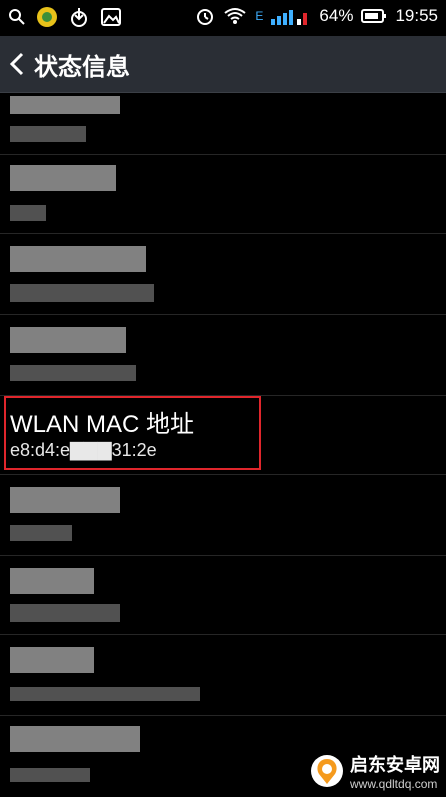 This screenshot has height=797, width=446. I want to click on watermark-line2: www.qdltdq.com, so click(394, 784).